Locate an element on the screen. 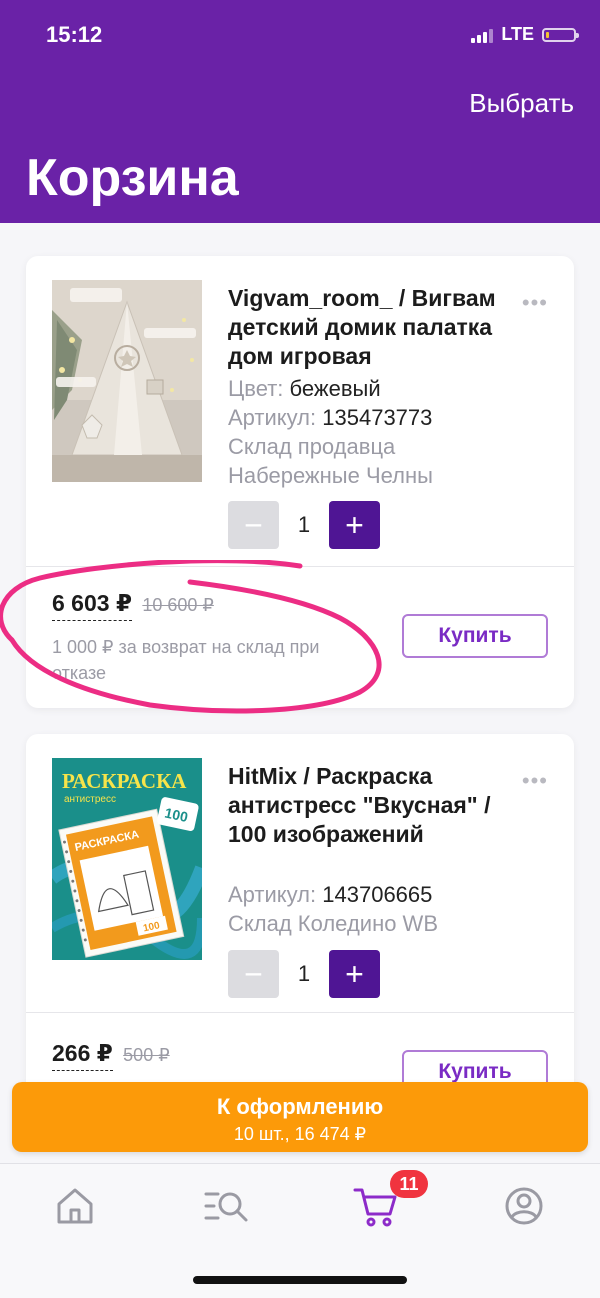 This screenshot has width=600, height=1298. catalog-search-icon is located at coordinates (225, 1206).